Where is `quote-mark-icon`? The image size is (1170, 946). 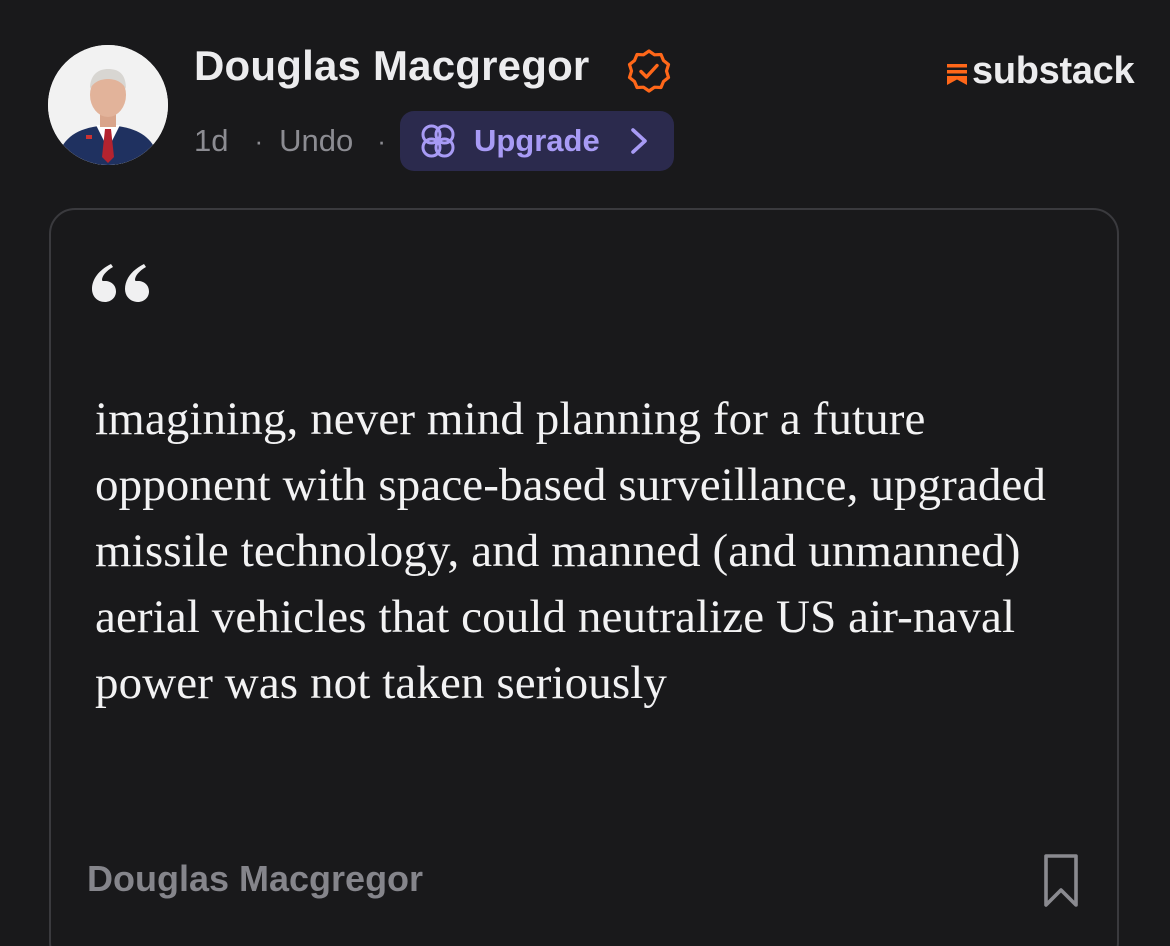 quote-mark-icon is located at coordinates (120, 283).